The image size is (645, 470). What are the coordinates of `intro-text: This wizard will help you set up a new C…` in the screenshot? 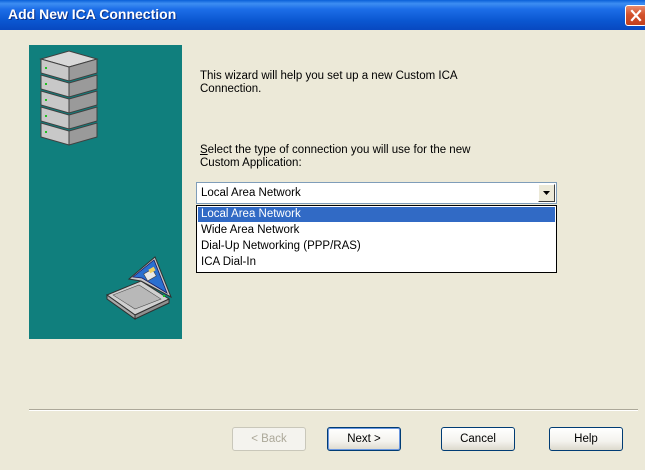 It's located at (380, 83).